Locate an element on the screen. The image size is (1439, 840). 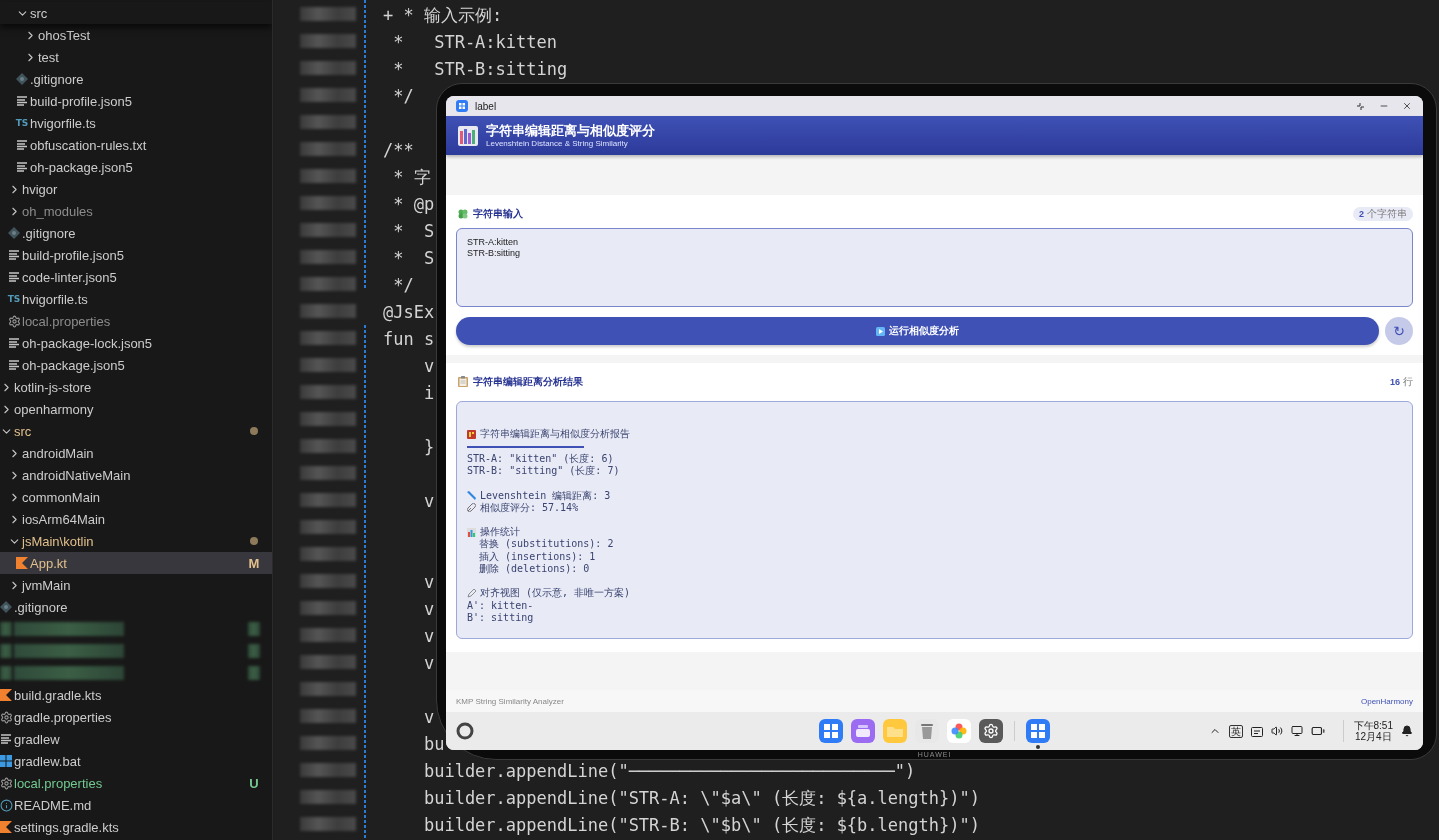
file-tree-item: build.gradle.kts is located at coordinates (136, 695).